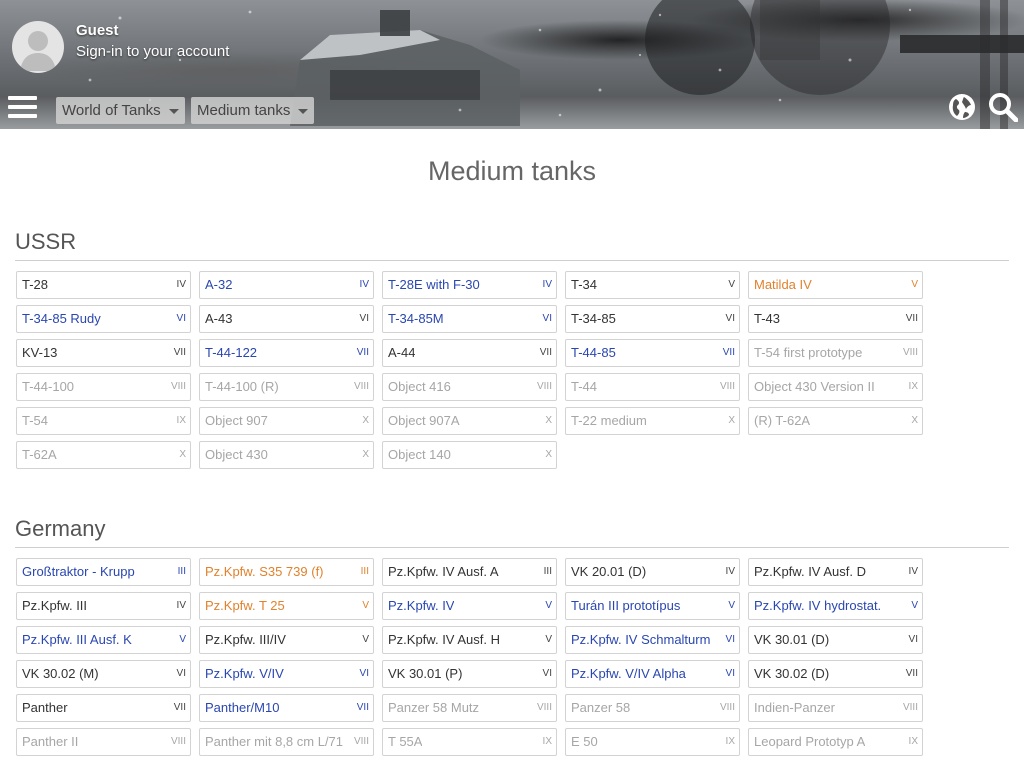  Describe the element at coordinates (469, 708) in the screenshot. I see `tank-link: Panzer 58 Mutz VIII` at that location.